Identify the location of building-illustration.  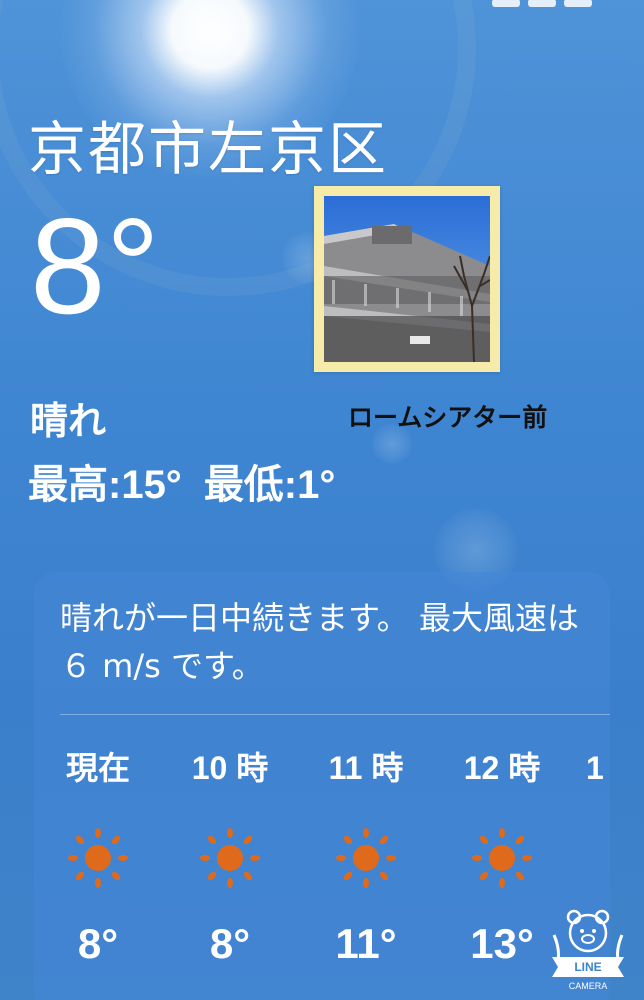
(407, 293).